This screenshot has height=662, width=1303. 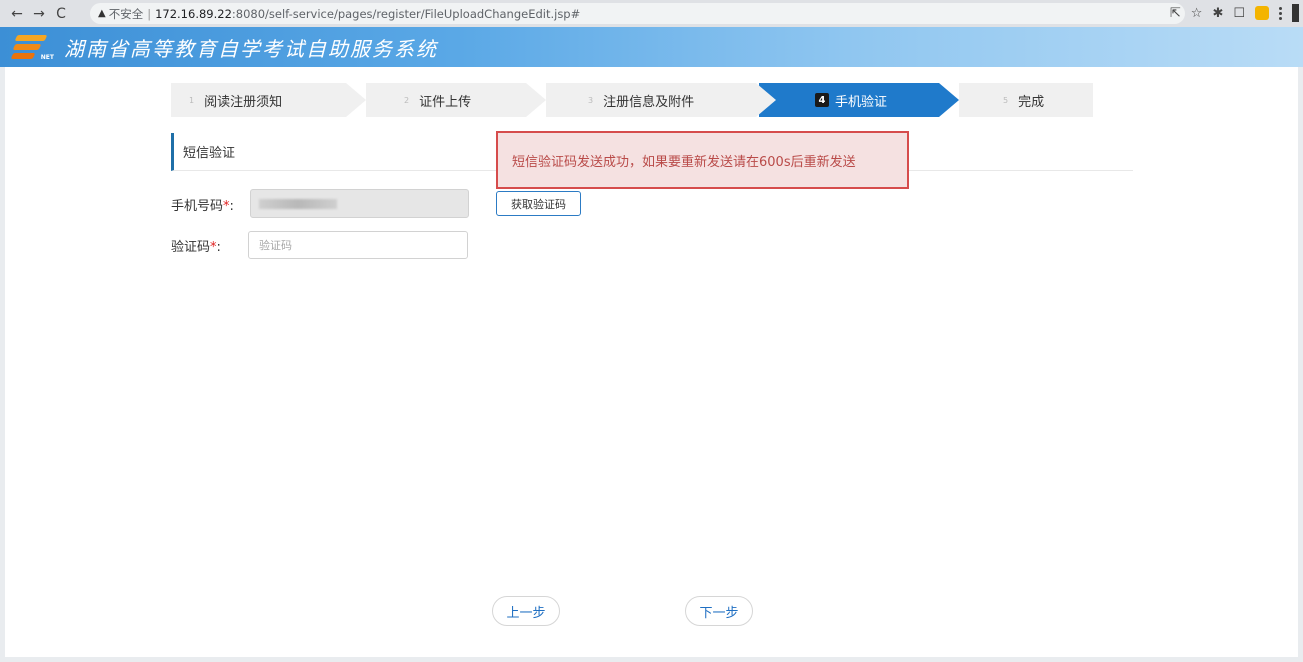 What do you see at coordinates (591, 100) in the screenshot?
I see `step-number: 3` at bounding box center [591, 100].